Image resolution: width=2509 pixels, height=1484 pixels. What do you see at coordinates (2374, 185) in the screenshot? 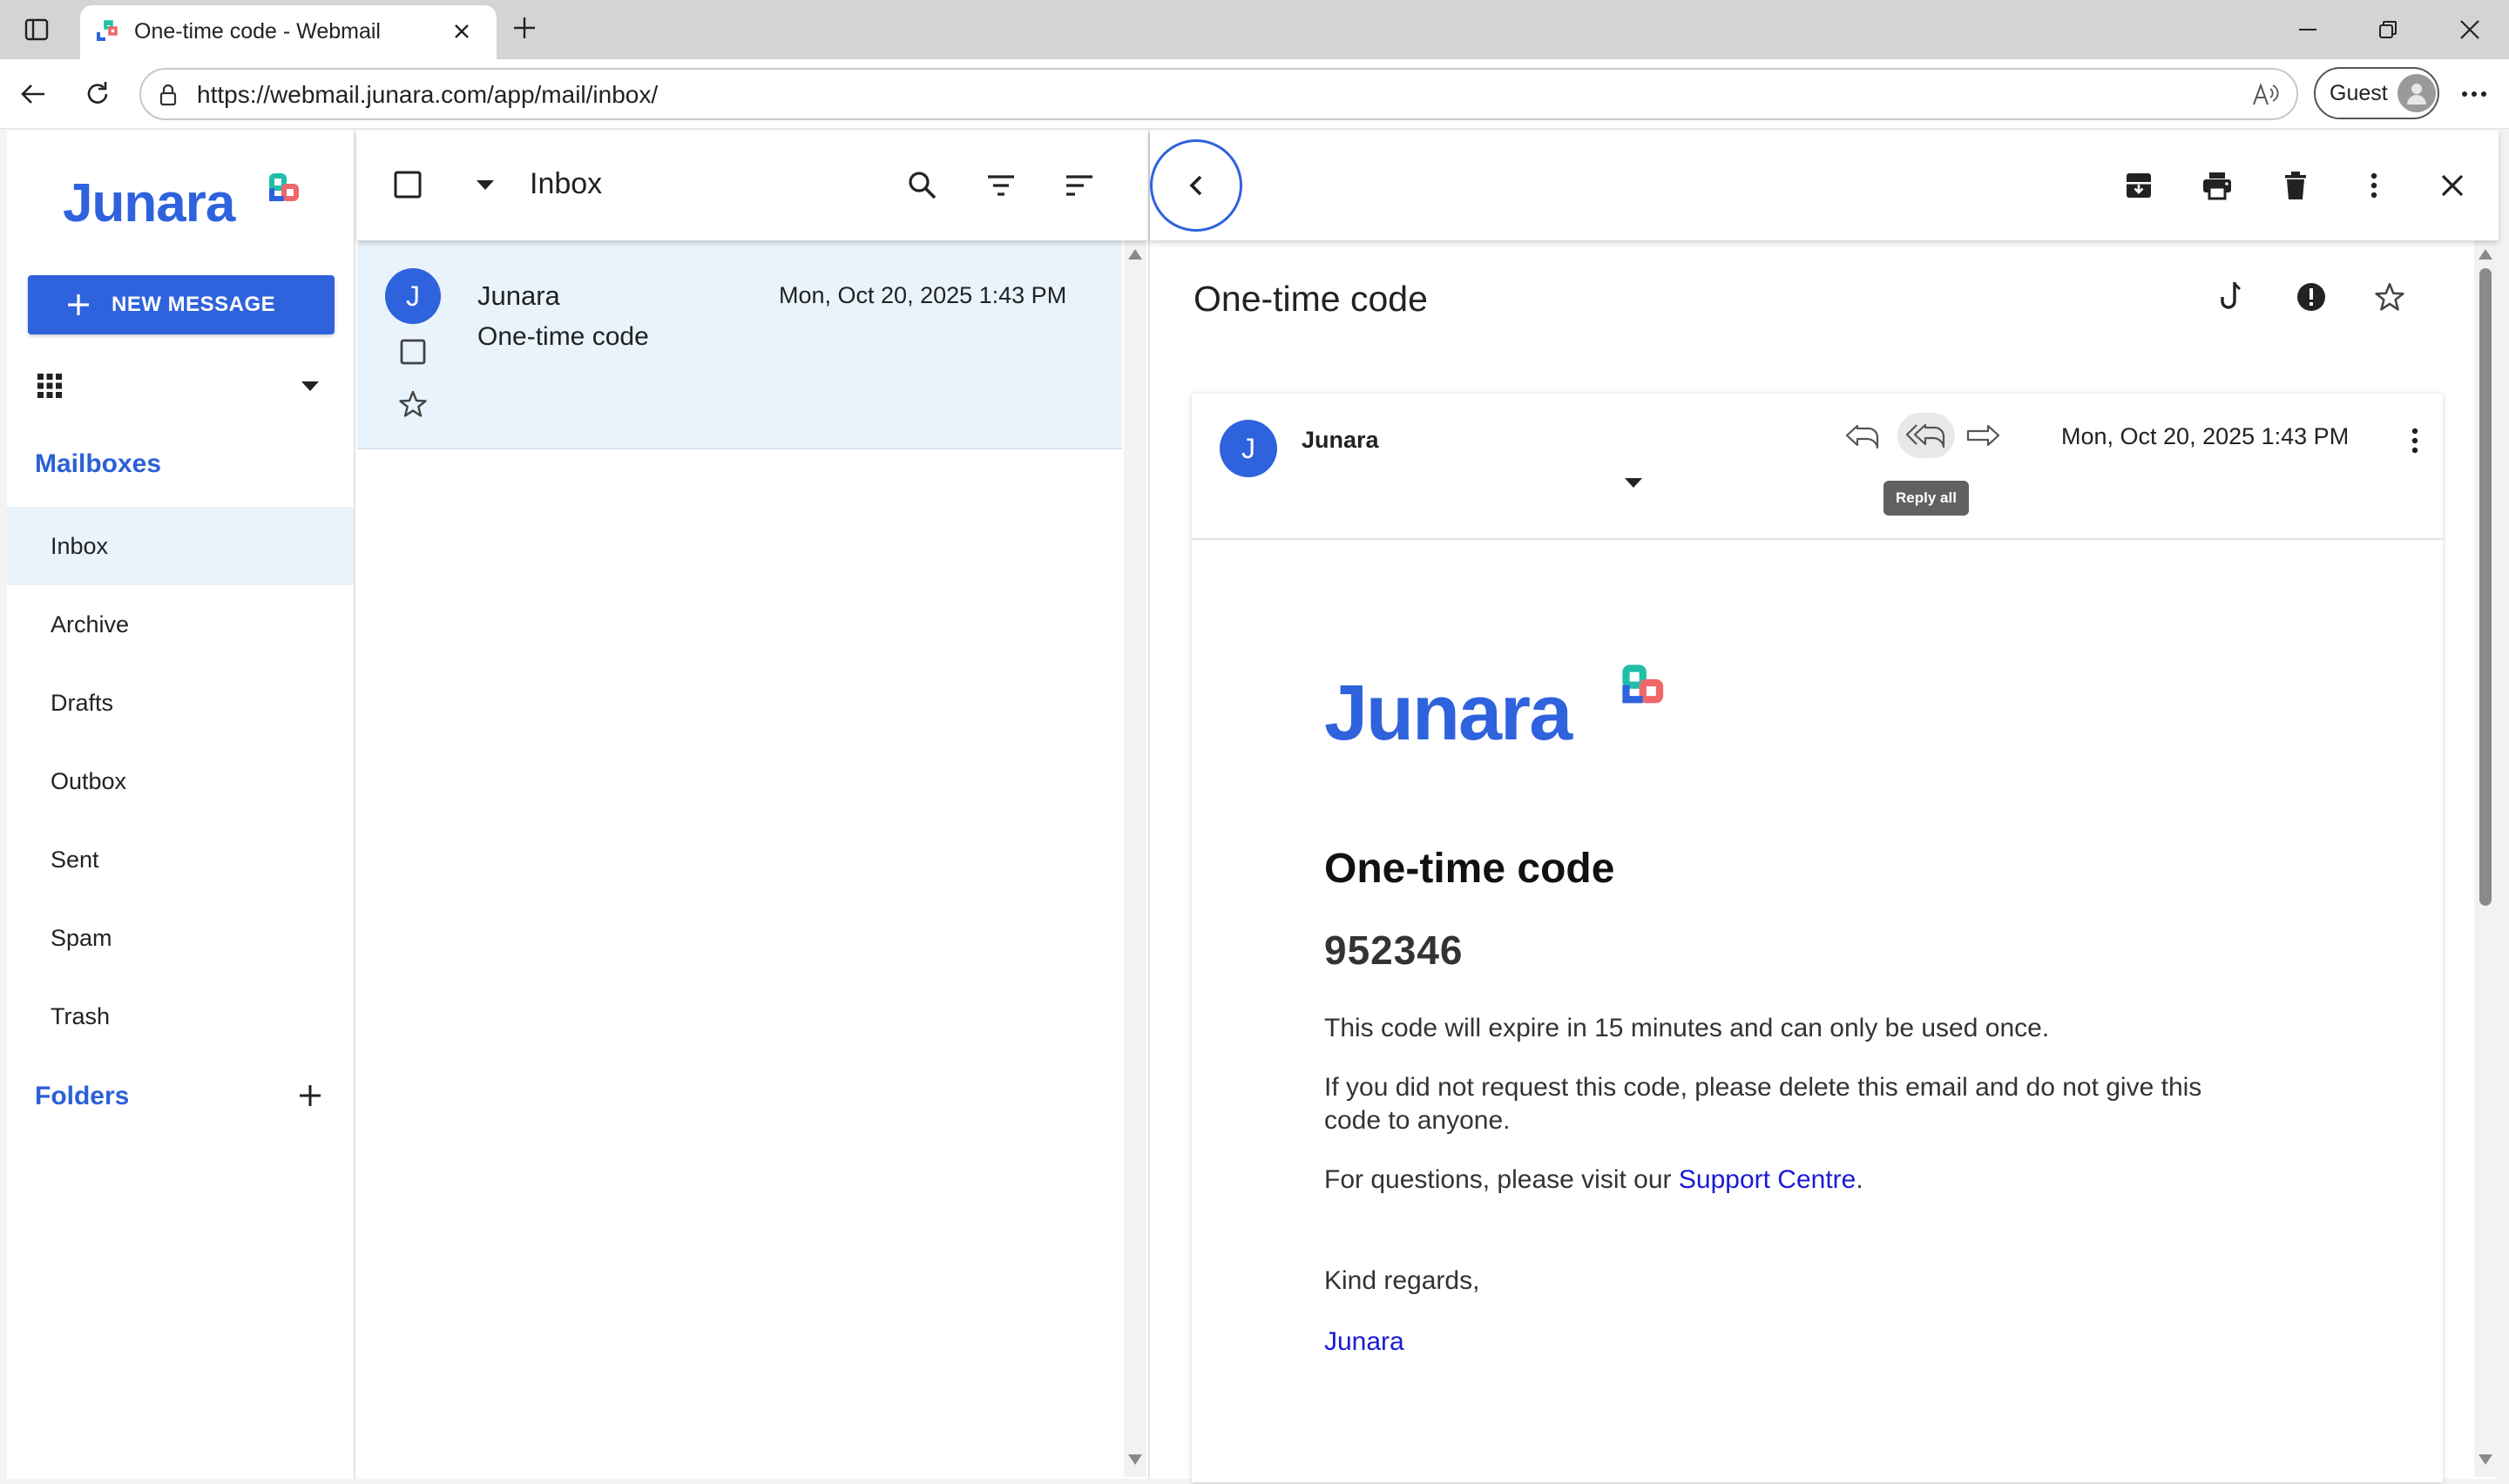
I see `more-actions-icon` at bounding box center [2374, 185].